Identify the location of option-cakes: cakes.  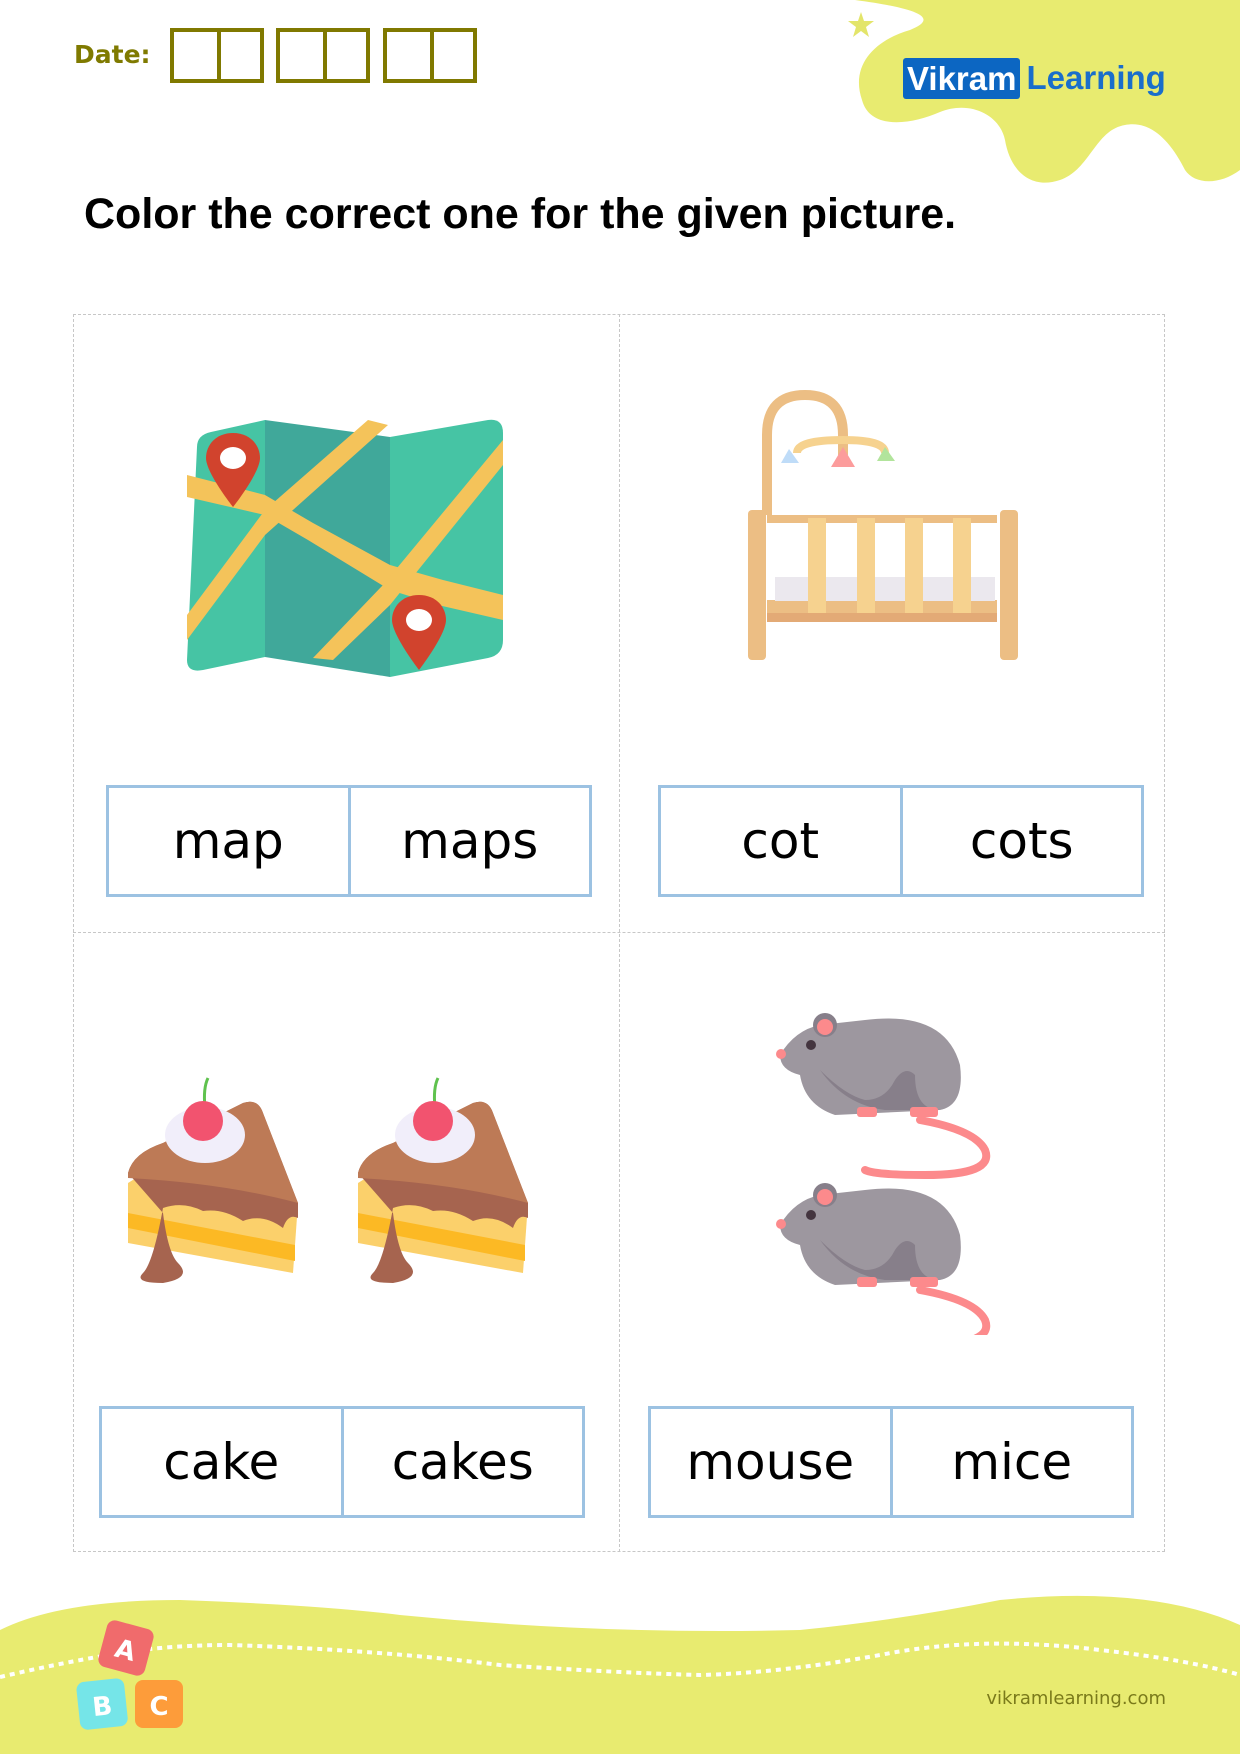
(461, 1462).